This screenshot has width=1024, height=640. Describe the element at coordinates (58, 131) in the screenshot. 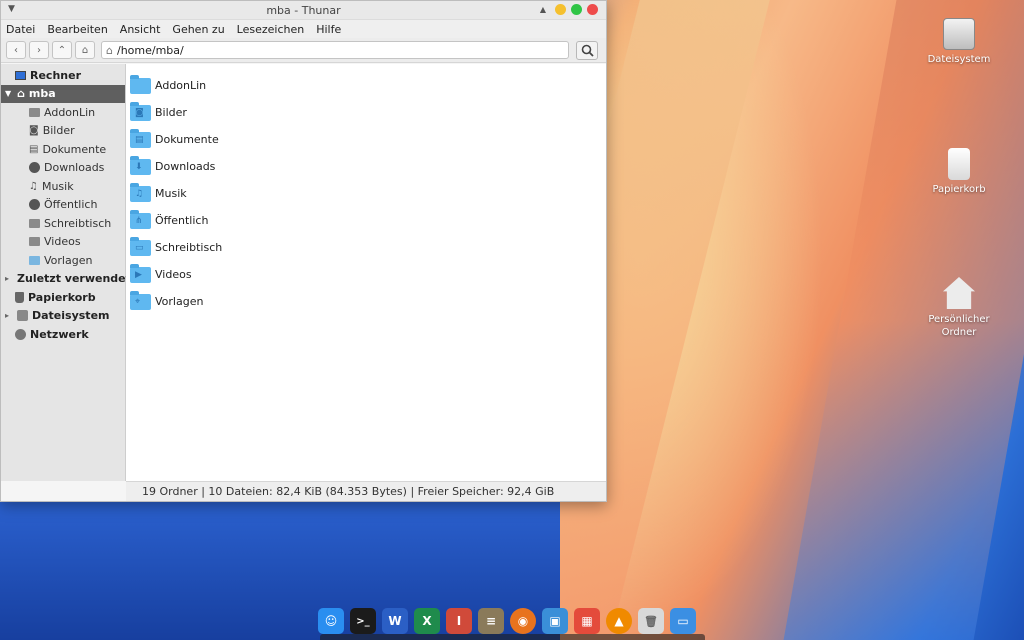

I see `sidebar-item-label: Bilder` at that location.